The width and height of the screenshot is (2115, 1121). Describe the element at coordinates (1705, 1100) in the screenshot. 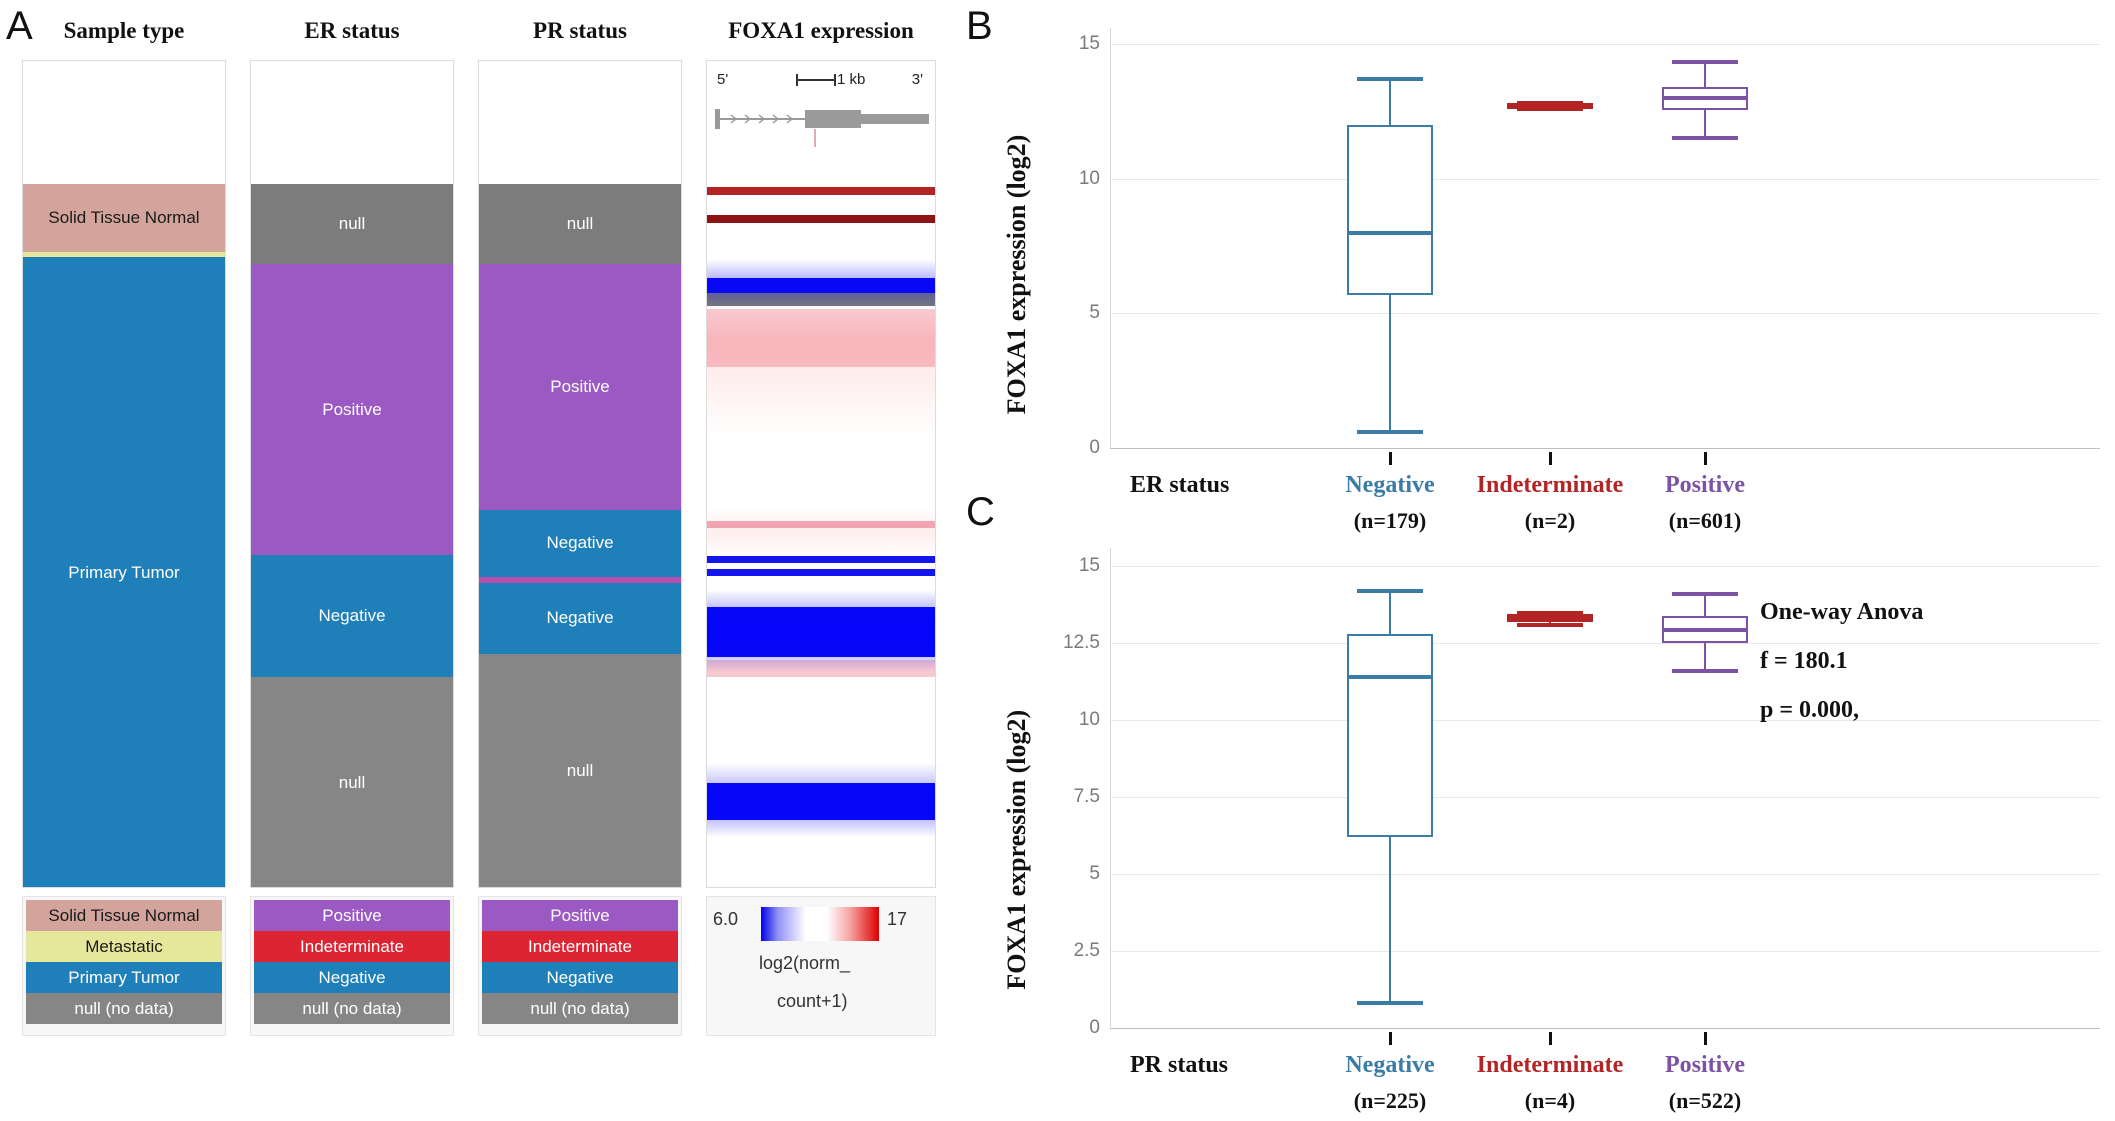

I see `category-count: (n=522)` at that location.